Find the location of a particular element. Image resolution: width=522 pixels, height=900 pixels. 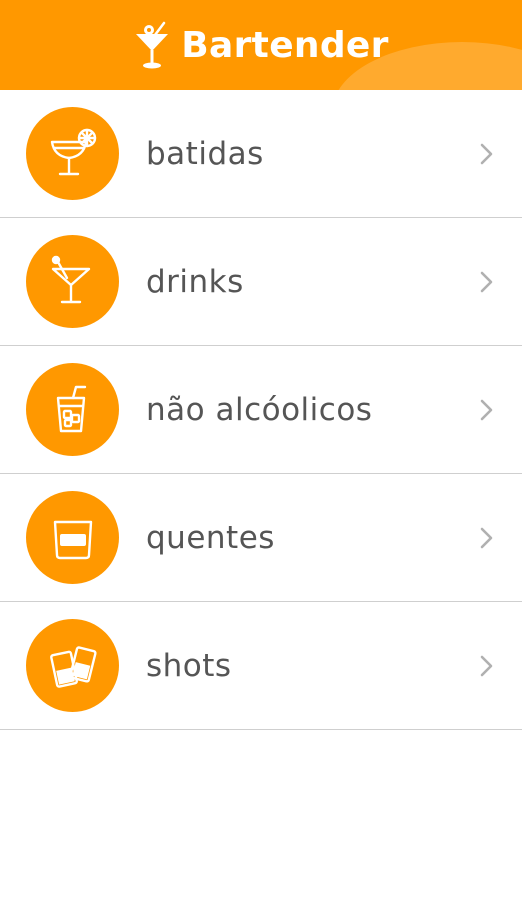

brand: Bartender is located at coordinates (261, 45).